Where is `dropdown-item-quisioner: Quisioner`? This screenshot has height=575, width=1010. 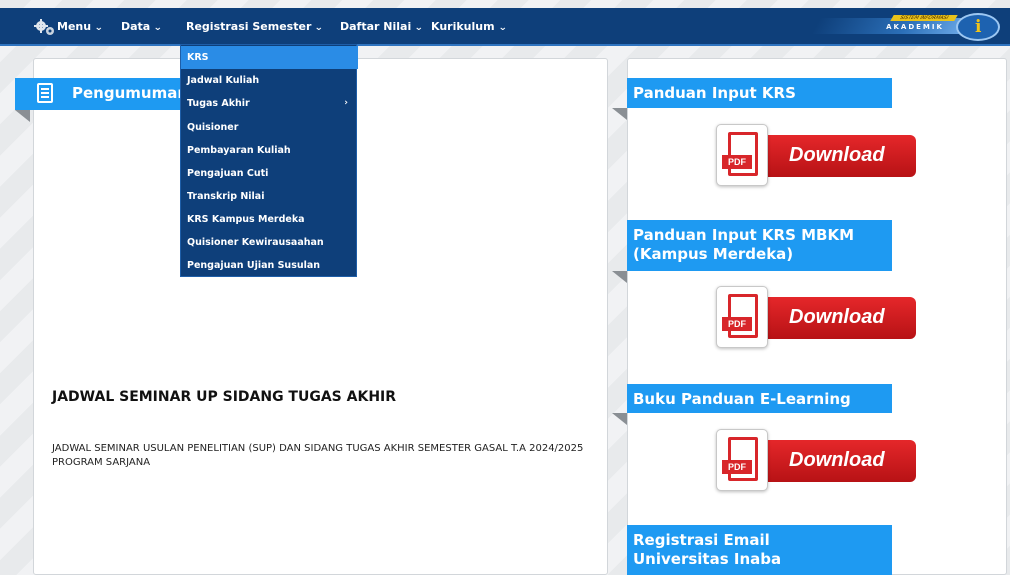 dropdown-item-quisioner: Quisioner is located at coordinates (269, 127).